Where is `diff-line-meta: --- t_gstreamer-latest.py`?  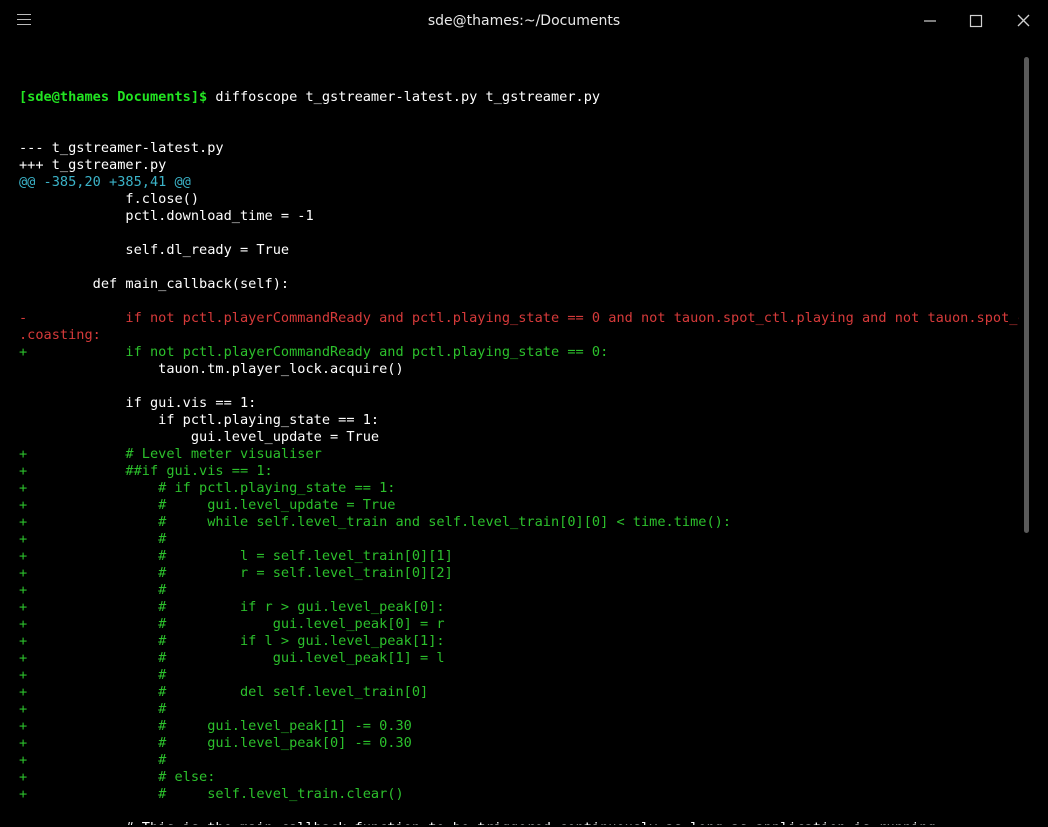 diff-line-meta: --- t_gstreamer-latest.py is located at coordinates (121, 148).